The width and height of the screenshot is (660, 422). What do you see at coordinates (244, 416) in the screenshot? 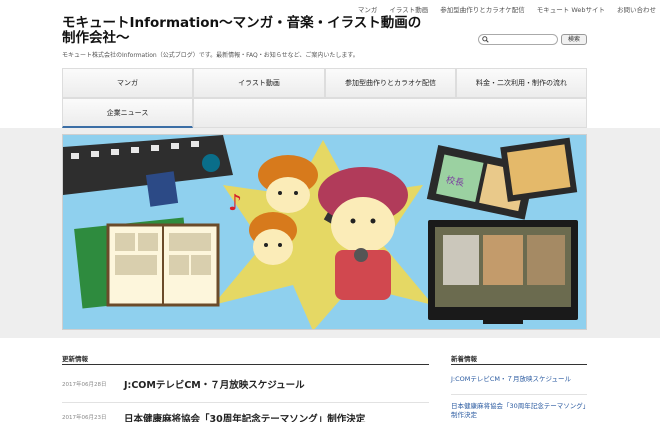
I see `news-title: 日本健康麻将協会「30周年記念テーマソング」制作決定` at bounding box center [244, 416].